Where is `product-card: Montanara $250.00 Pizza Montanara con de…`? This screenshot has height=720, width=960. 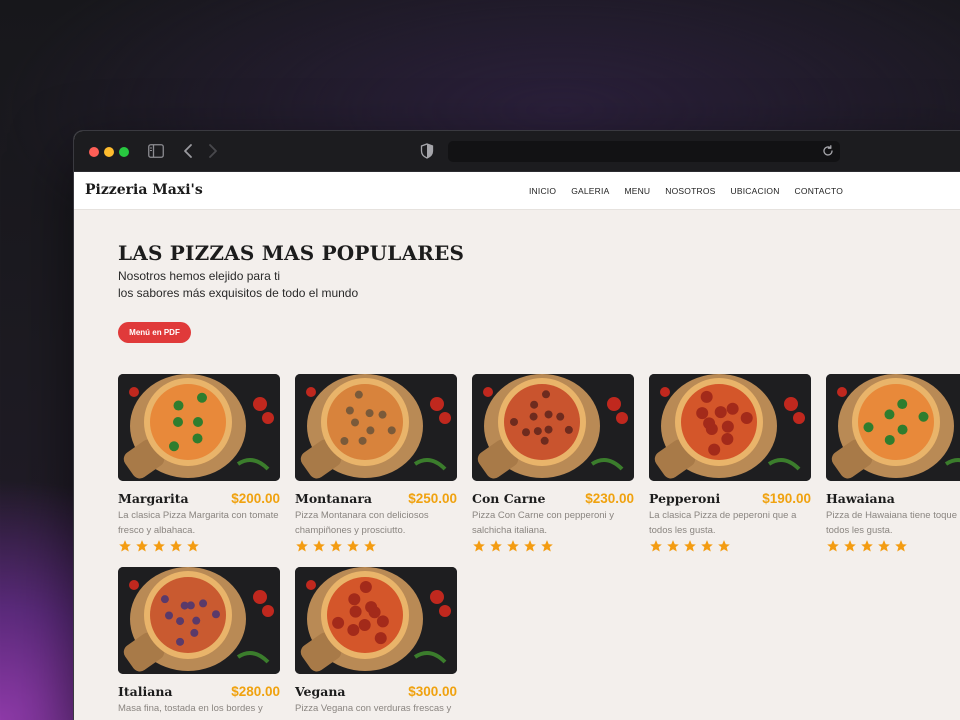 product-card: Montanara $250.00 Pizza Montanara con de… is located at coordinates (376, 463).